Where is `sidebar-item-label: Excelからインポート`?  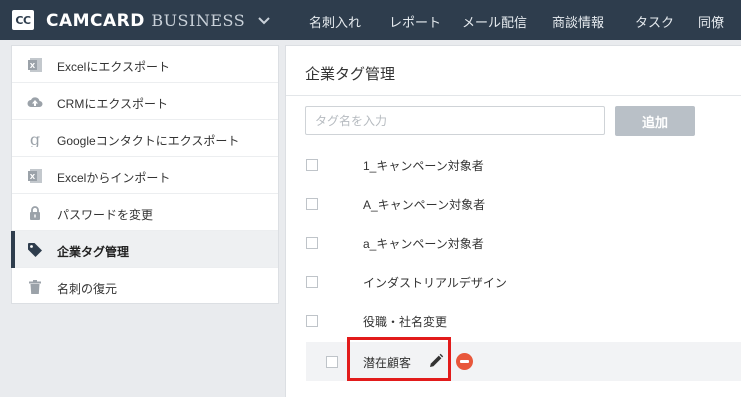
sidebar-item-label: Excelからインポート is located at coordinates (114, 178).